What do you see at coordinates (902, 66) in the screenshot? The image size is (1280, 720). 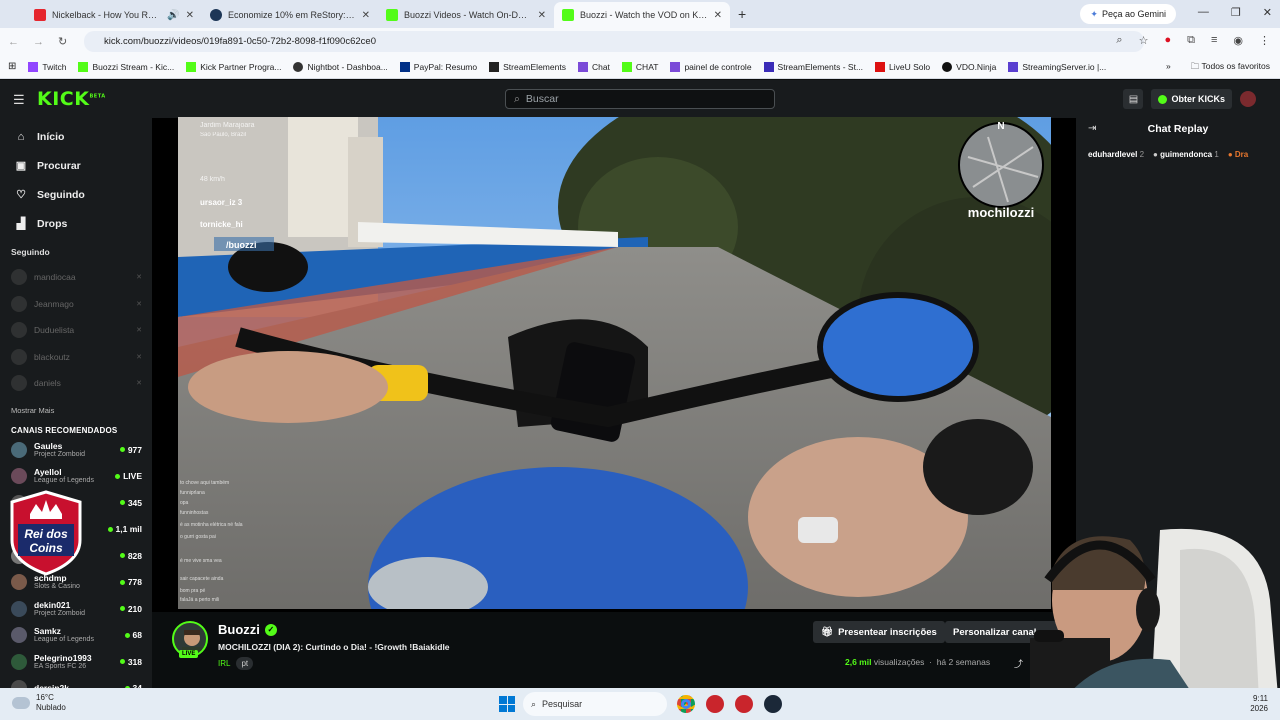 I see `bookmark-item: LiveU Solo` at bounding box center [902, 66].